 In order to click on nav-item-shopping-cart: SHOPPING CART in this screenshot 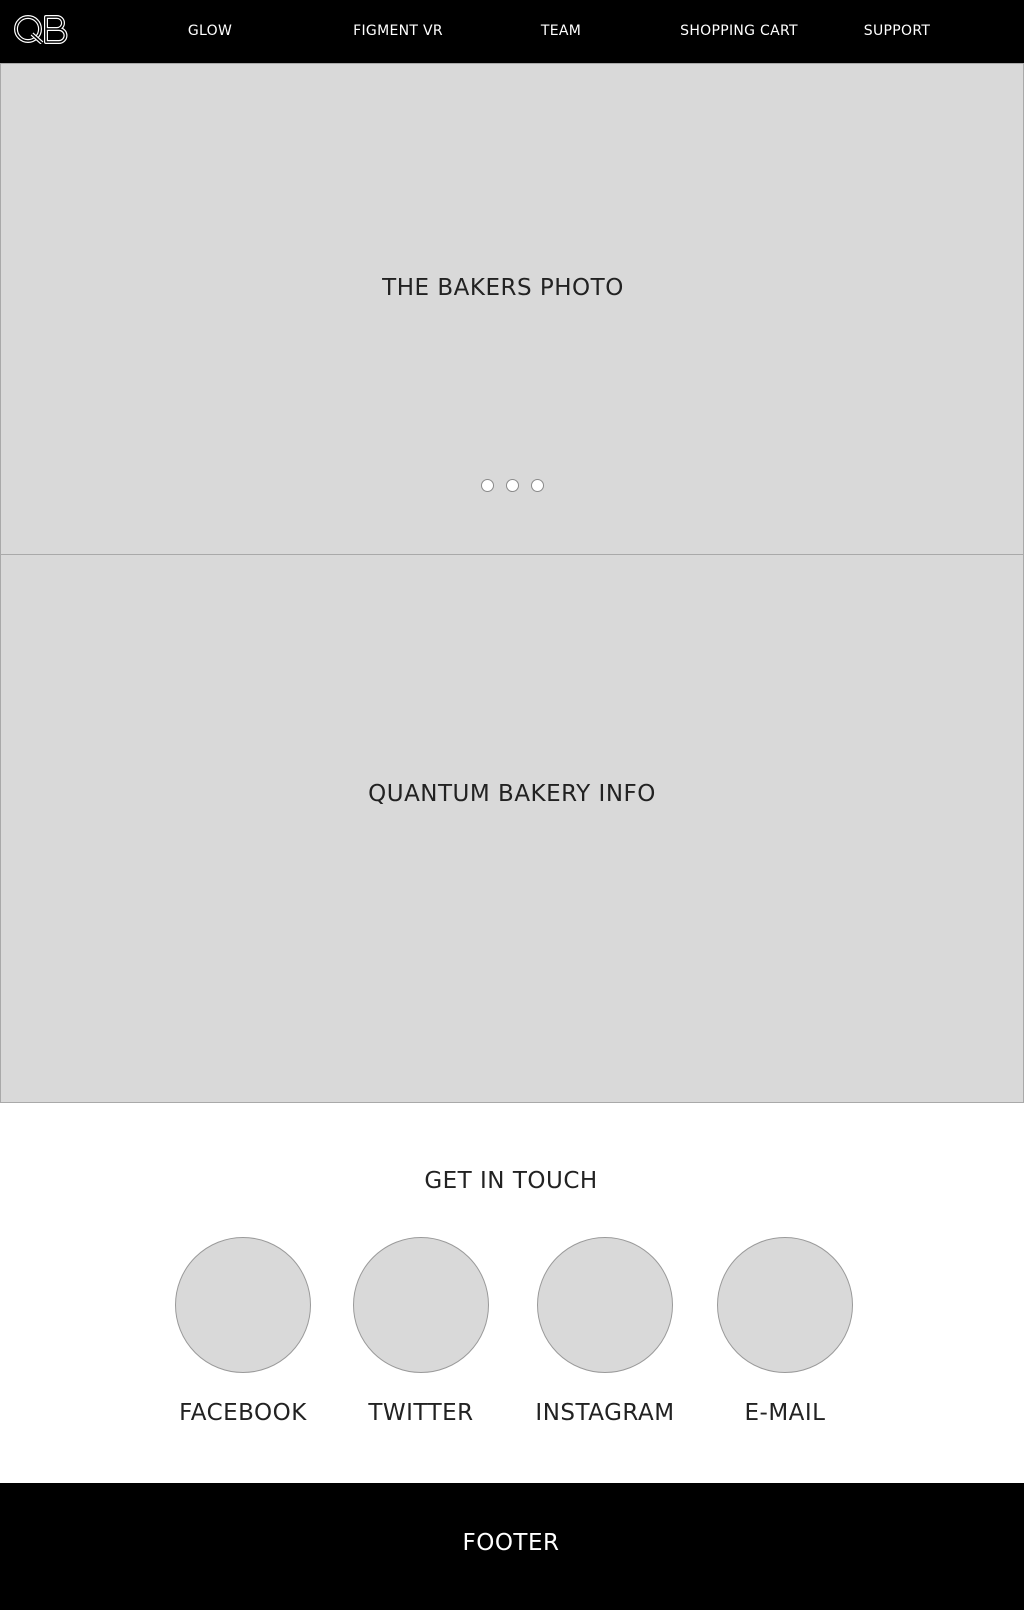, I will do `click(739, 31)`.